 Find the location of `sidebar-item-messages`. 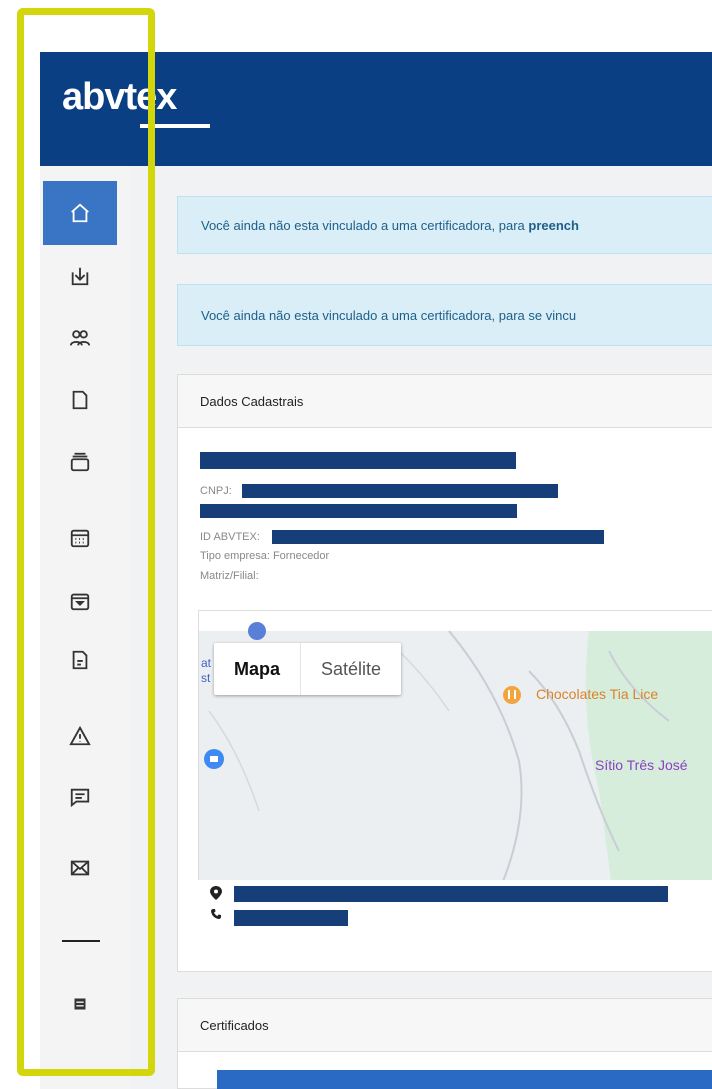

sidebar-item-messages is located at coordinates (80, 797).